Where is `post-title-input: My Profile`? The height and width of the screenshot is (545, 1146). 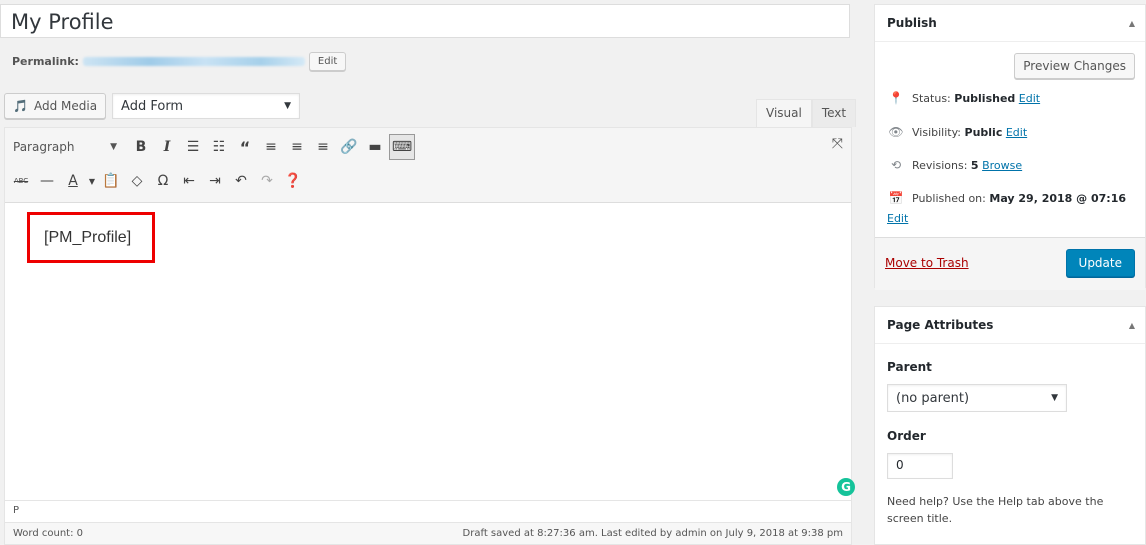 post-title-input: My Profile is located at coordinates (425, 21).